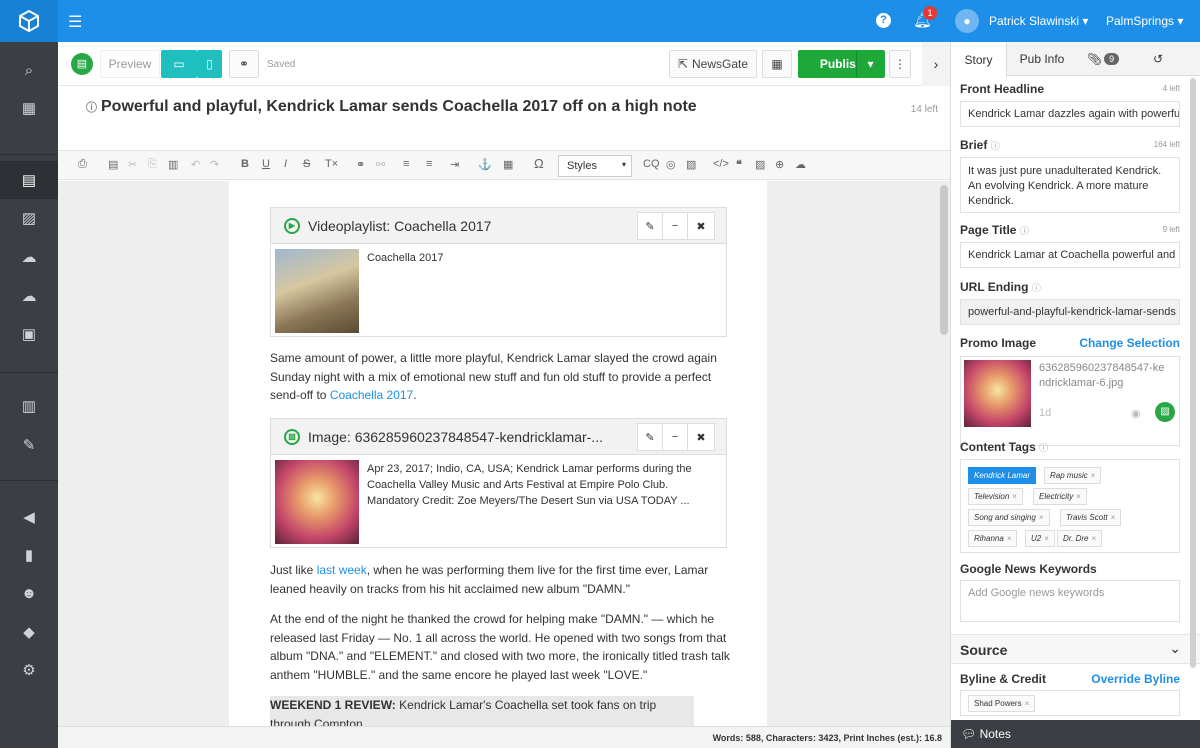 This screenshot has height=748, width=1200. Describe the element at coordinates (1038, 21) in the screenshot. I see `user-menu: Patrick Slawinski ▾` at that location.